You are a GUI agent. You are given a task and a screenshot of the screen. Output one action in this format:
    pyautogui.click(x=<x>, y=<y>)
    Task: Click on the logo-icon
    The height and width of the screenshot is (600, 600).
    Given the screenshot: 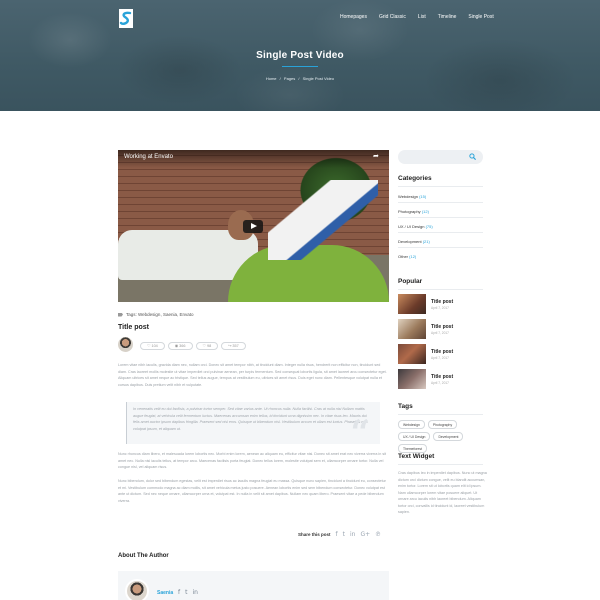 What is the action you would take?
    pyautogui.click(x=126, y=18)
    